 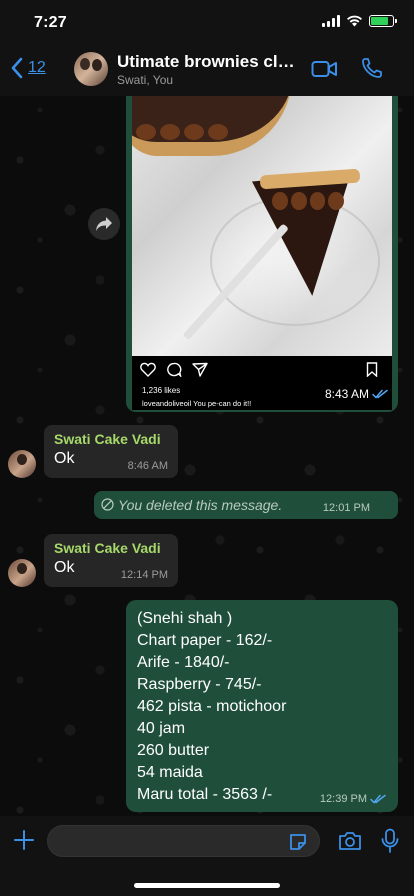 I want to click on message-line: 462 pista - motichoor, so click(x=212, y=706).